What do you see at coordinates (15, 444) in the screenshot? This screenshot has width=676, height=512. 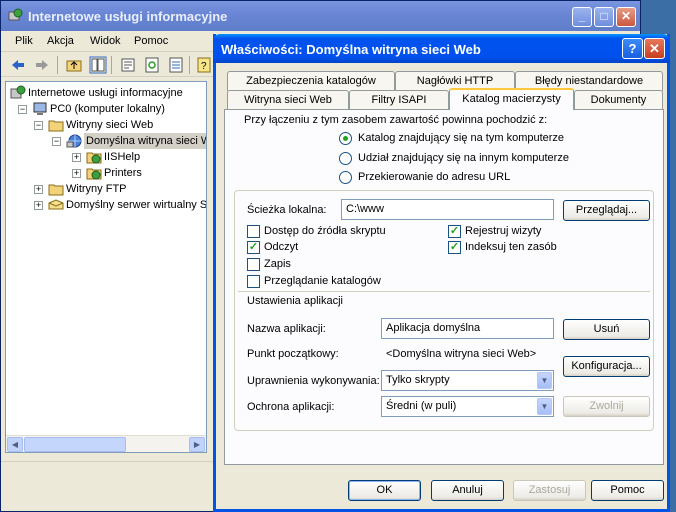 I see `scroll-left-icon: ◀` at bounding box center [15, 444].